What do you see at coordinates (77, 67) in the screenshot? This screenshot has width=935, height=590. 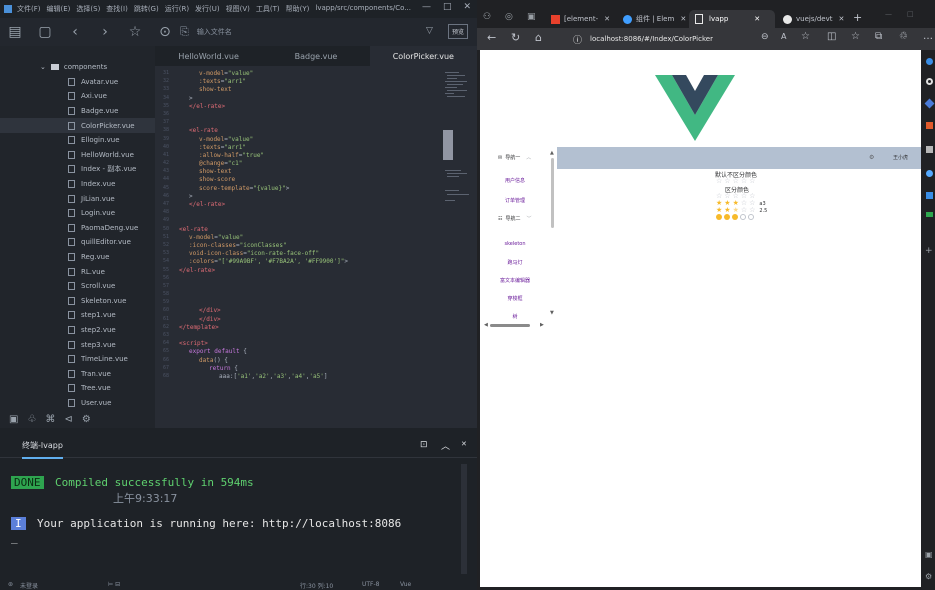 I see `folder-components: ⌄ components` at bounding box center [77, 67].